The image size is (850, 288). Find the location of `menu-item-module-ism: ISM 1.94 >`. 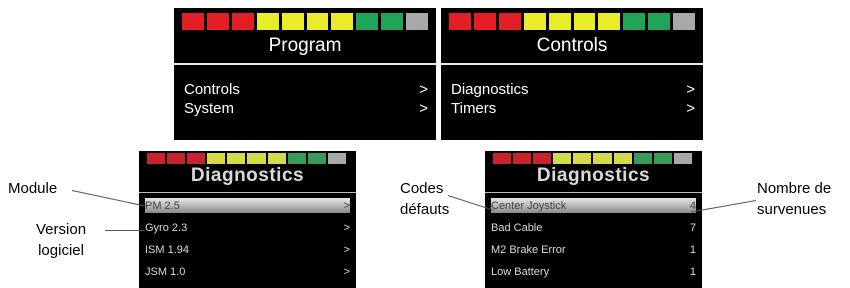

menu-item-module-ism: ISM 1.94 > is located at coordinates (247, 249).